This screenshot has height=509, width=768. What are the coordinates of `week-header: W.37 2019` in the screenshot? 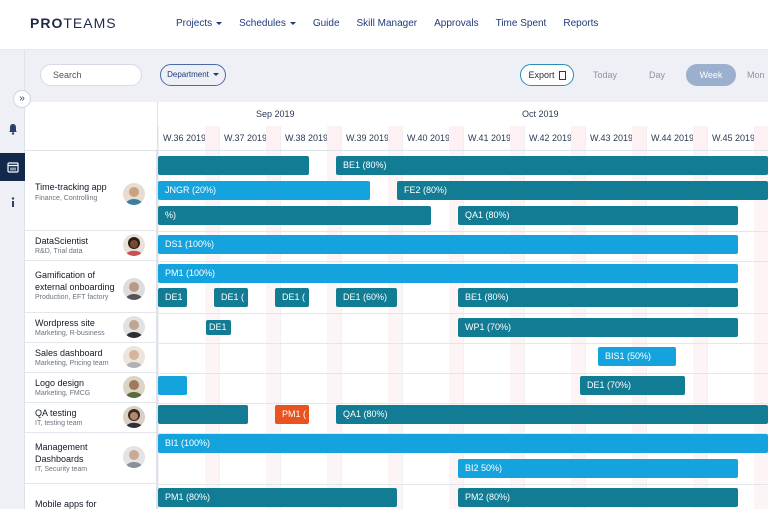 It's located at (249, 138).